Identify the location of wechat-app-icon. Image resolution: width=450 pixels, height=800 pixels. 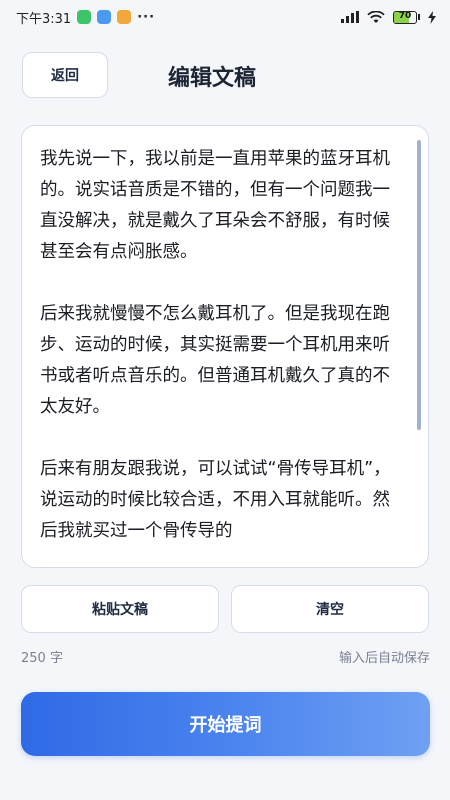
(84, 17).